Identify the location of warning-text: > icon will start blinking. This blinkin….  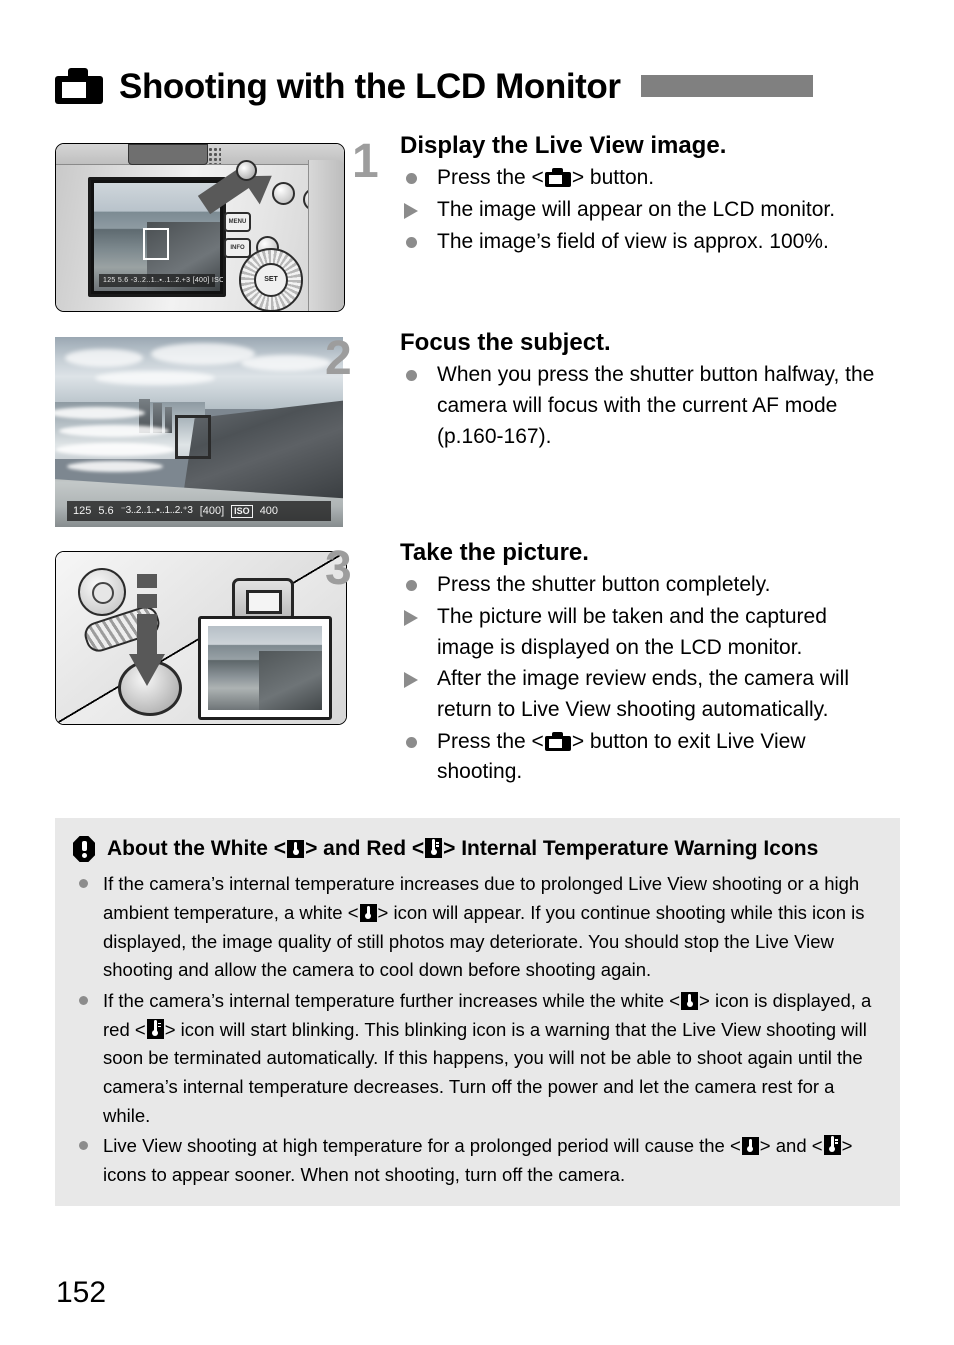
(485, 1072).